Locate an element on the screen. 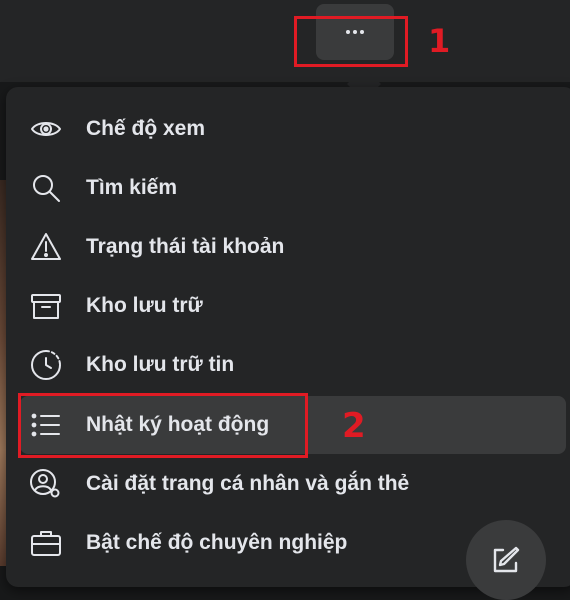 The height and width of the screenshot is (600, 570). menu-item-label: Kho lưu trữ tin is located at coordinates (160, 364).